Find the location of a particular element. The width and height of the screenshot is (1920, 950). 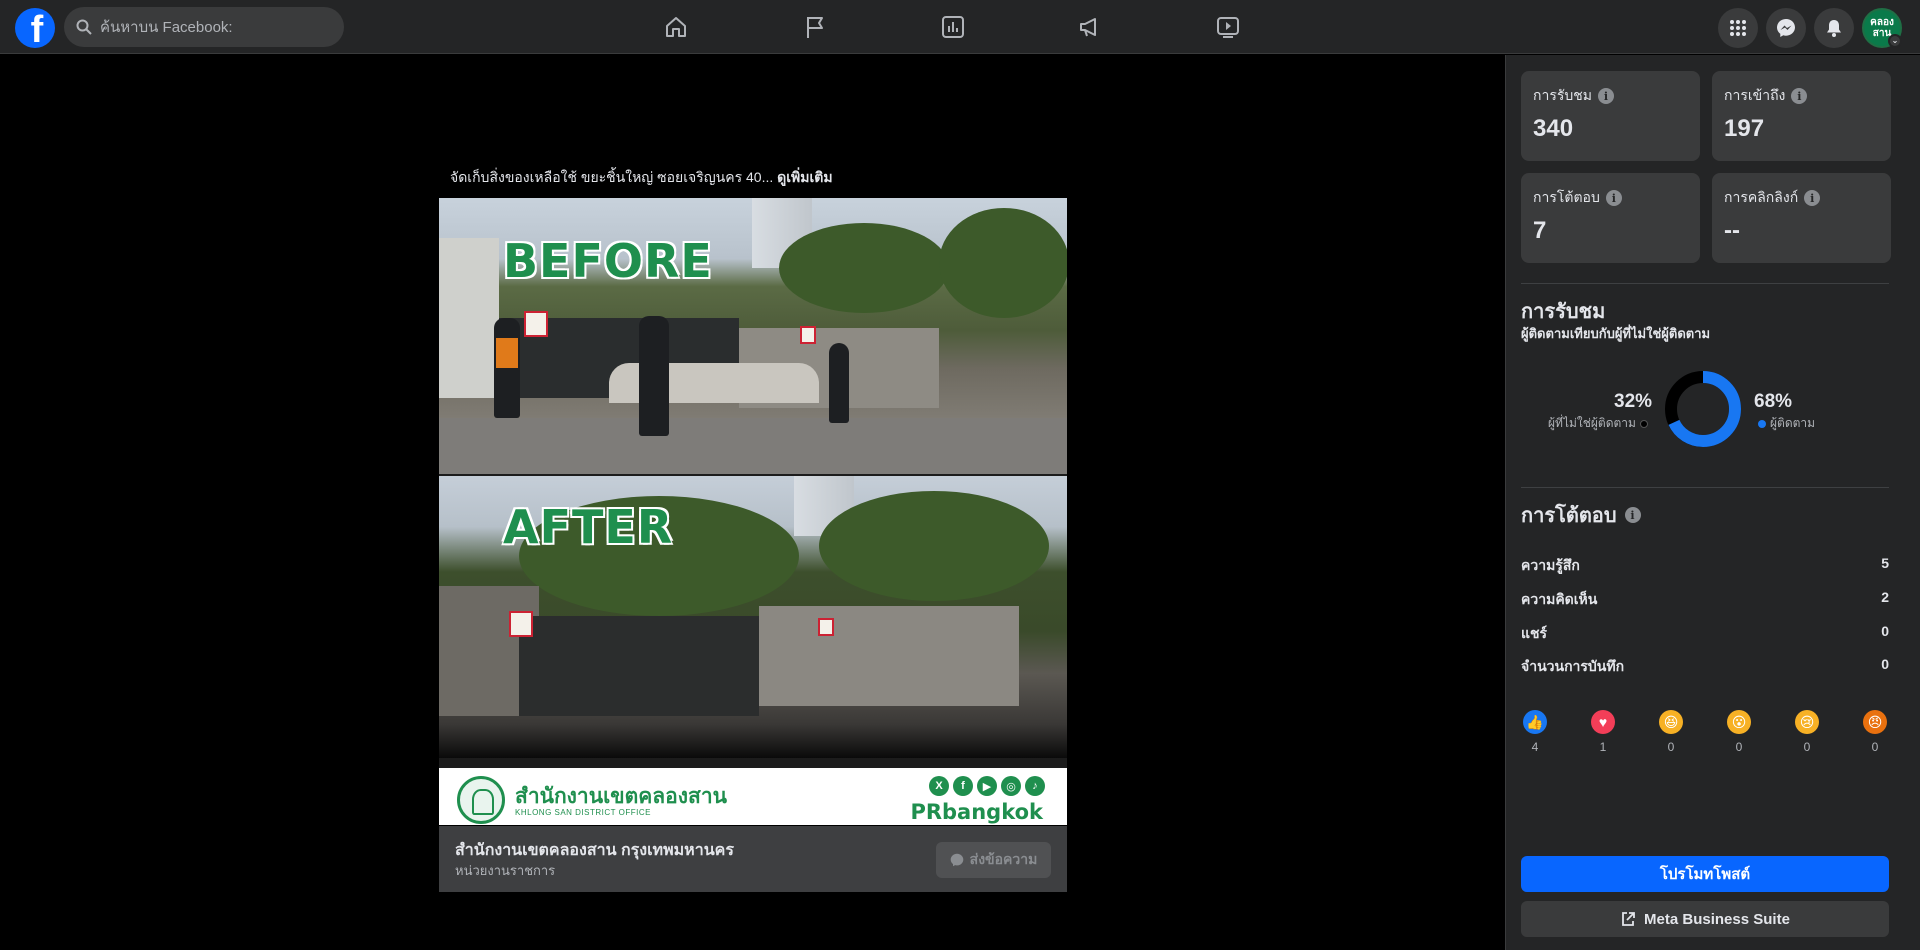

before-photo: BEFORE is located at coordinates (753, 336).